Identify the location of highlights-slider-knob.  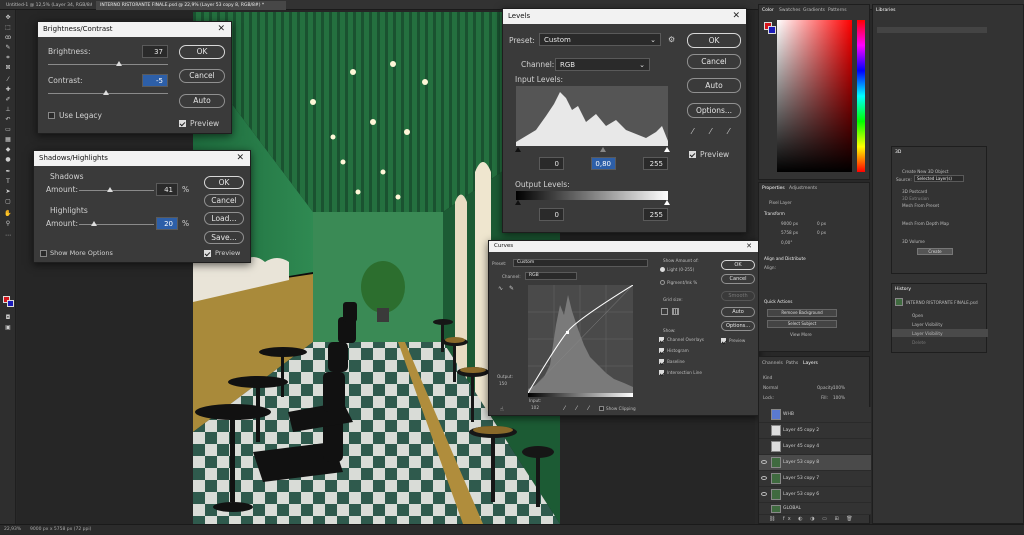
(94, 223).